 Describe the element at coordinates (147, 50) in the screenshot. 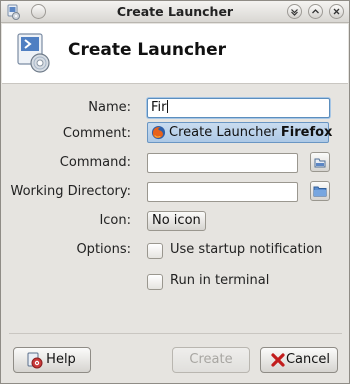

I see `page-title: Create Launcher` at that location.